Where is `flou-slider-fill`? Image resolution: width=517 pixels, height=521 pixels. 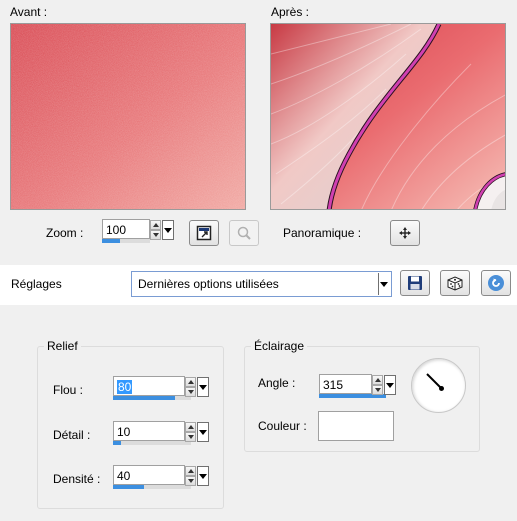 flou-slider-fill is located at coordinates (144, 398).